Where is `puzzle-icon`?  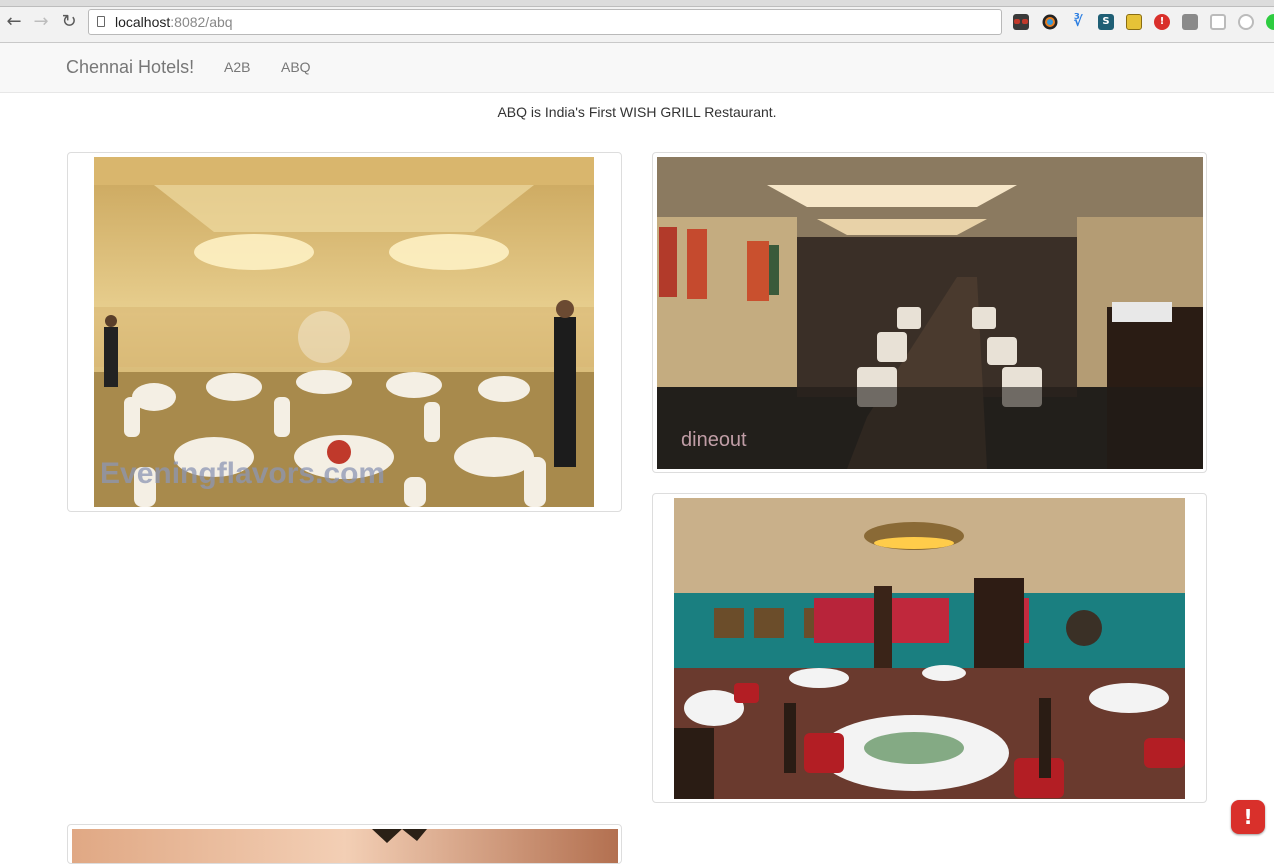 puzzle-icon is located at coordinates (1190, 22).